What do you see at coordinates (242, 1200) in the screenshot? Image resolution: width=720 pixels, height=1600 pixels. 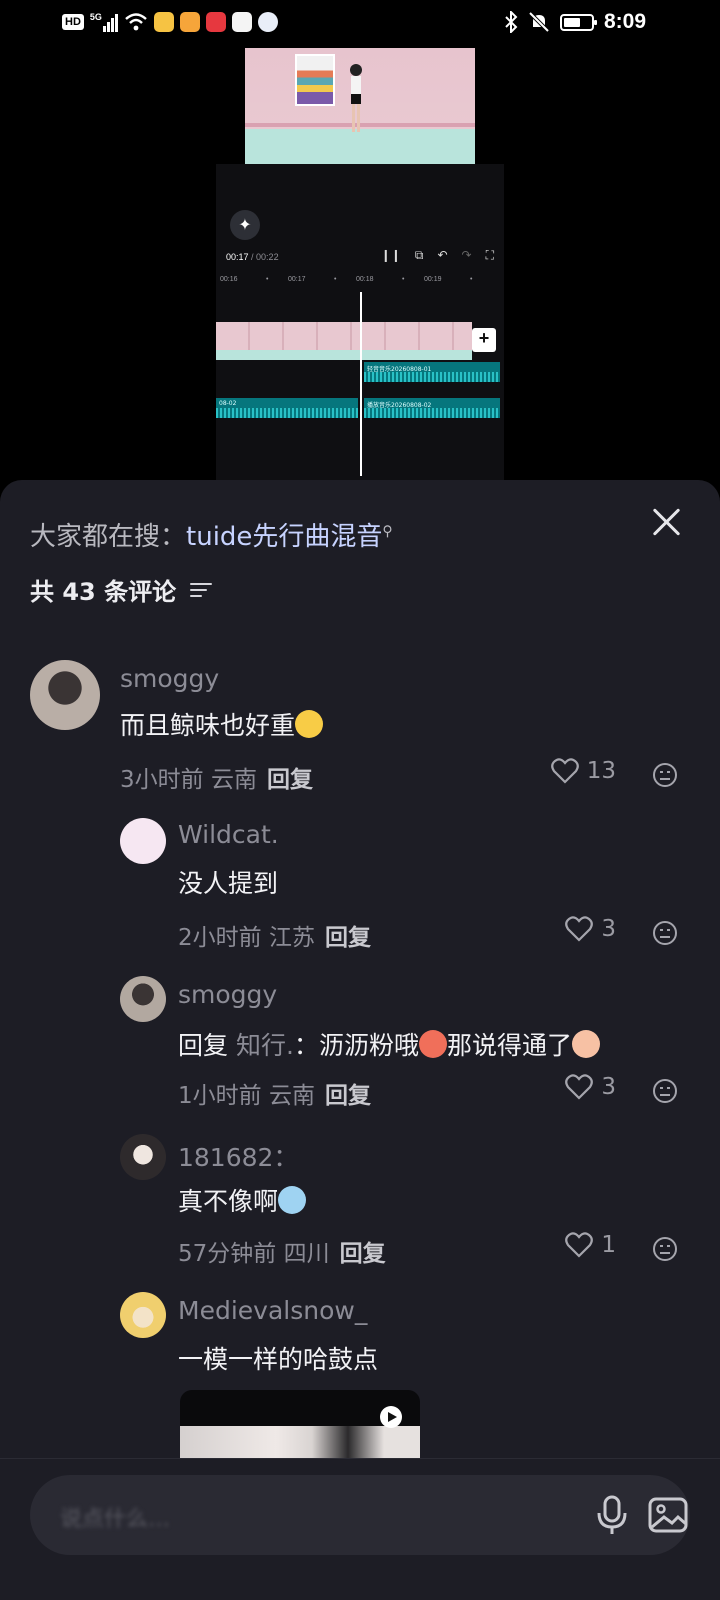 I see `comment-text: 真不像啊` at bounding box center [242, 1200].